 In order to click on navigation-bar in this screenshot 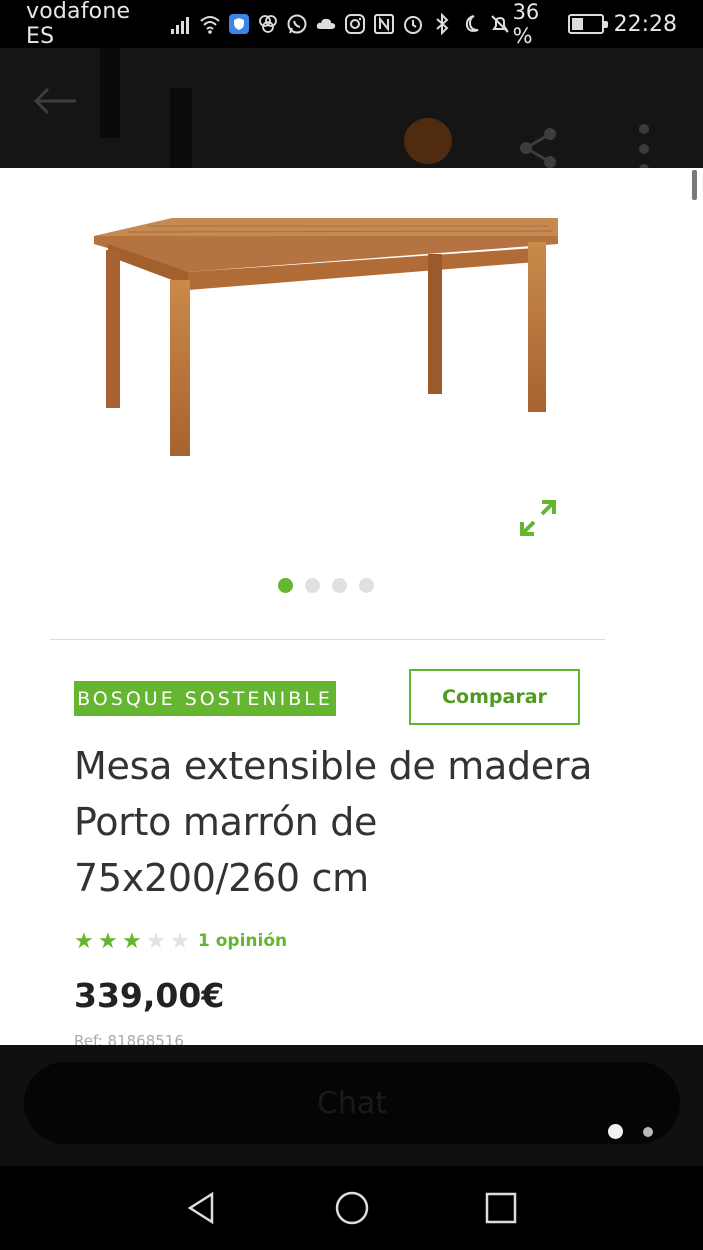, I will do `click(351, 1208)`.